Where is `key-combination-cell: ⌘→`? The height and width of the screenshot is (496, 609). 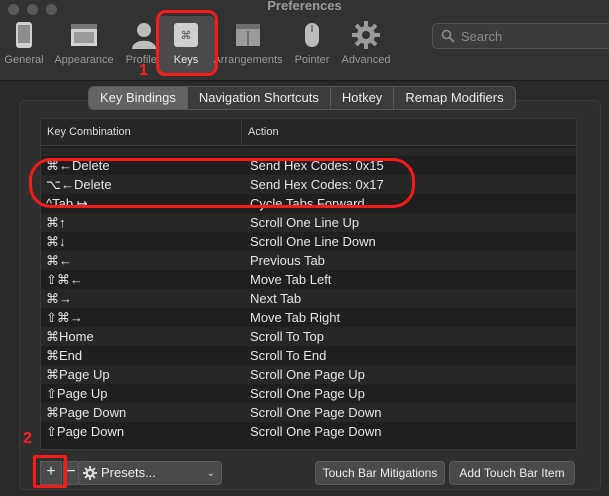 key-combination-cell: ⌘→ is located at coordinates (59, 298).